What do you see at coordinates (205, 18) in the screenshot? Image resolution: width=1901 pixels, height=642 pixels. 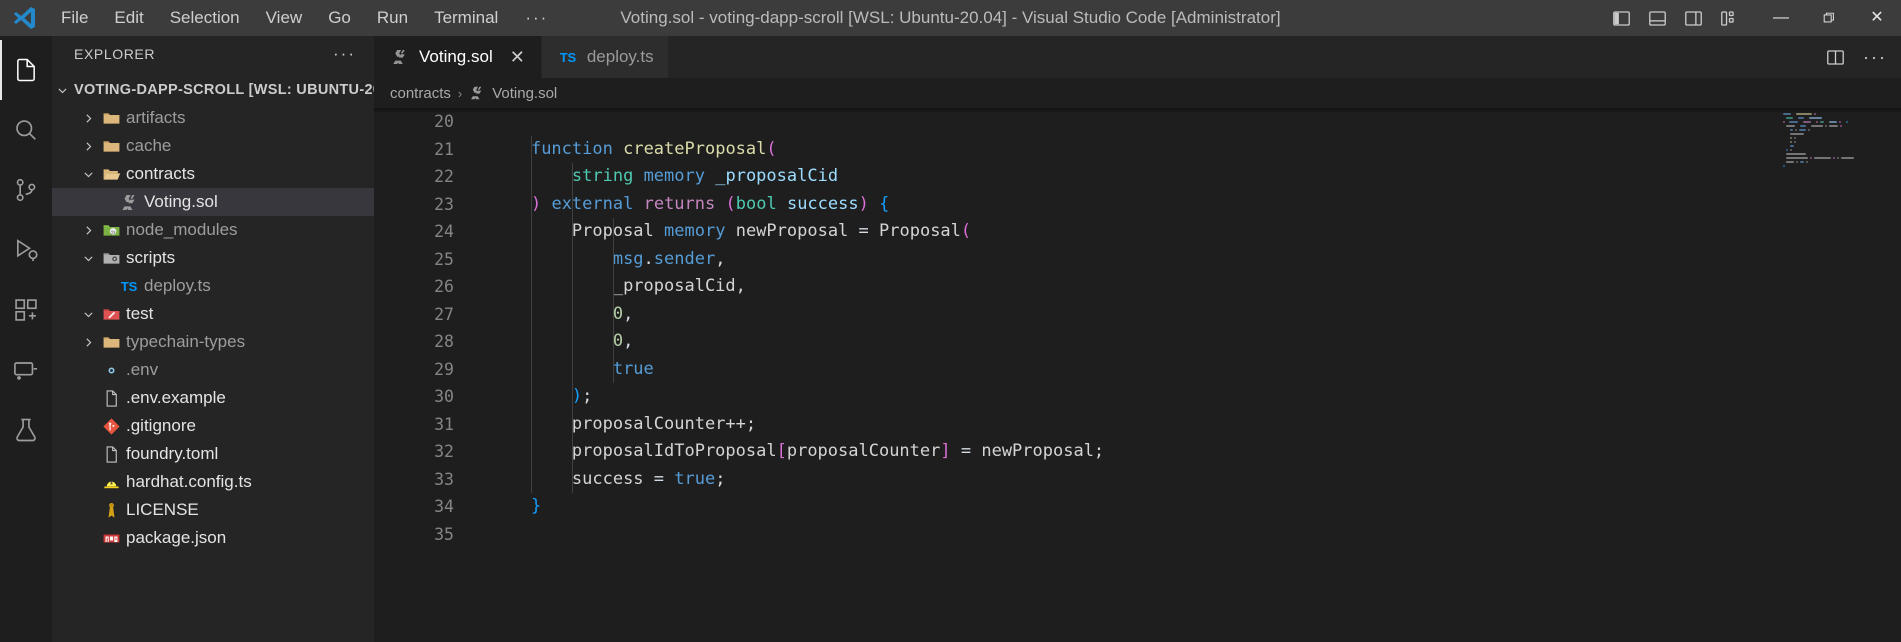 I see `menu-selection: Selection` at bounding box center [205, 18].